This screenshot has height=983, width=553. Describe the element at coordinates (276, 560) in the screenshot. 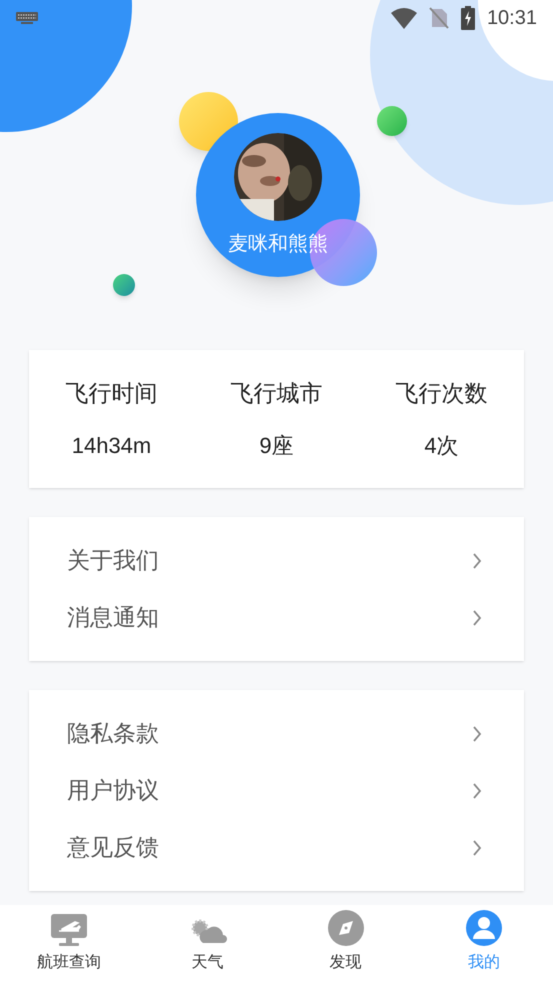

I see `menu-item: 关于我们` at that location.